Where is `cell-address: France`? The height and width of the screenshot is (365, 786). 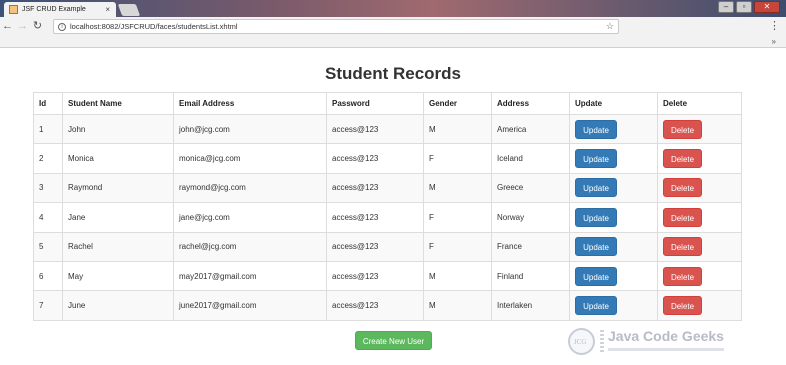 cell-address: France is located at coordinates (530, 246).